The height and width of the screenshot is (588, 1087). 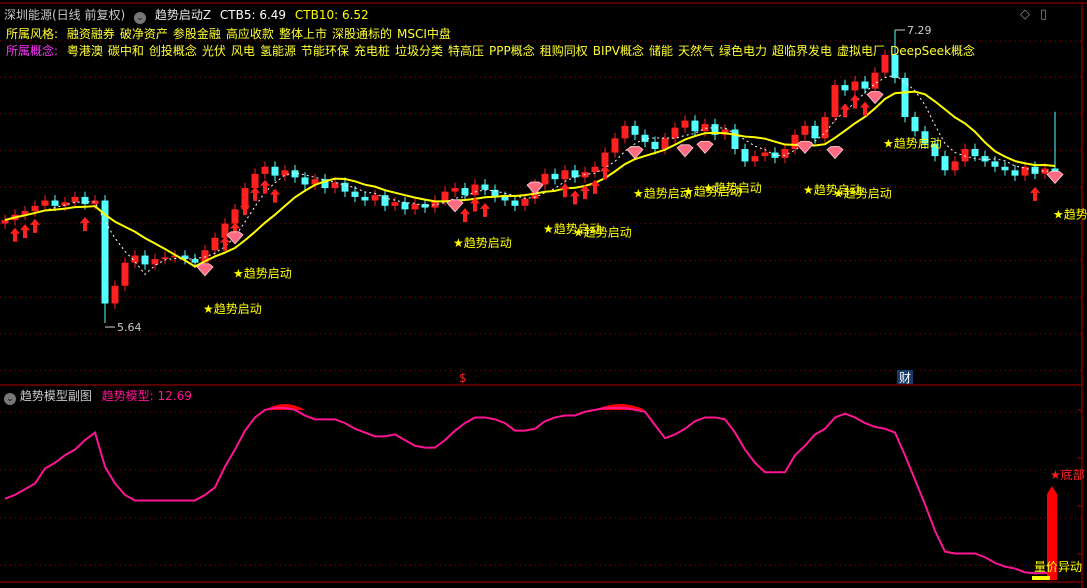 What do you see at coordinates (802, 51) in the screenshot?
I see `concept-row-tag: 超临界发电` at bounding box center [802, 51].